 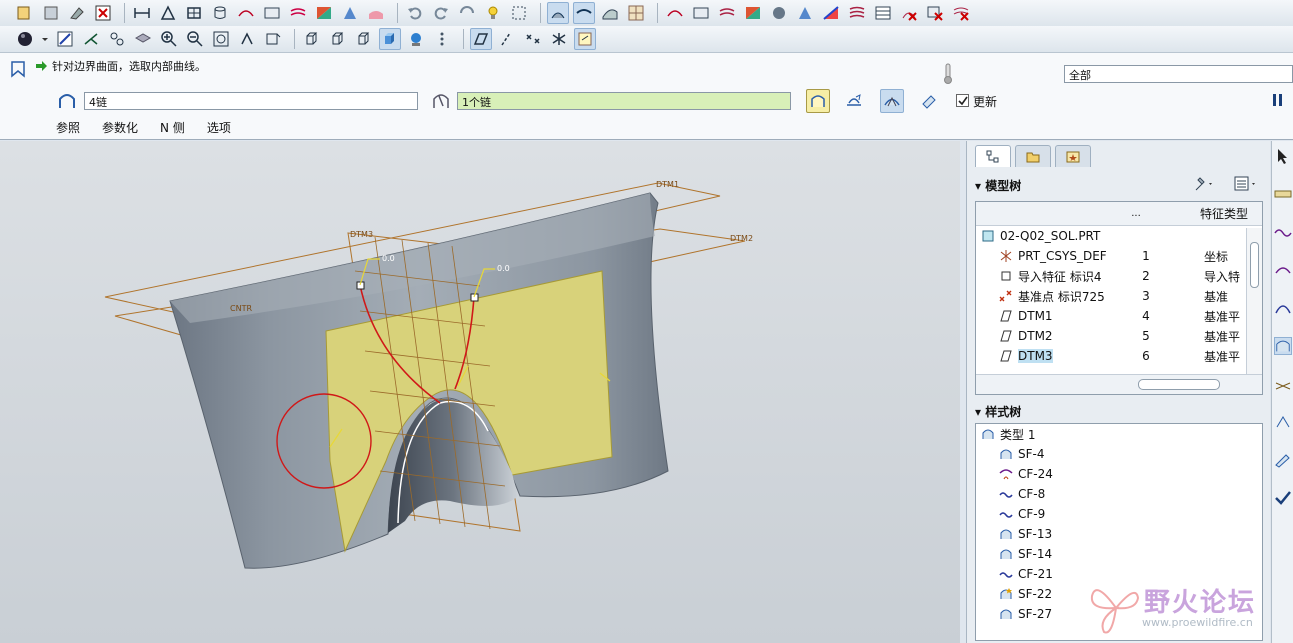 I want to click on tree-row: 基准点 标识725 3 基准, so click(x=1119, y=296).